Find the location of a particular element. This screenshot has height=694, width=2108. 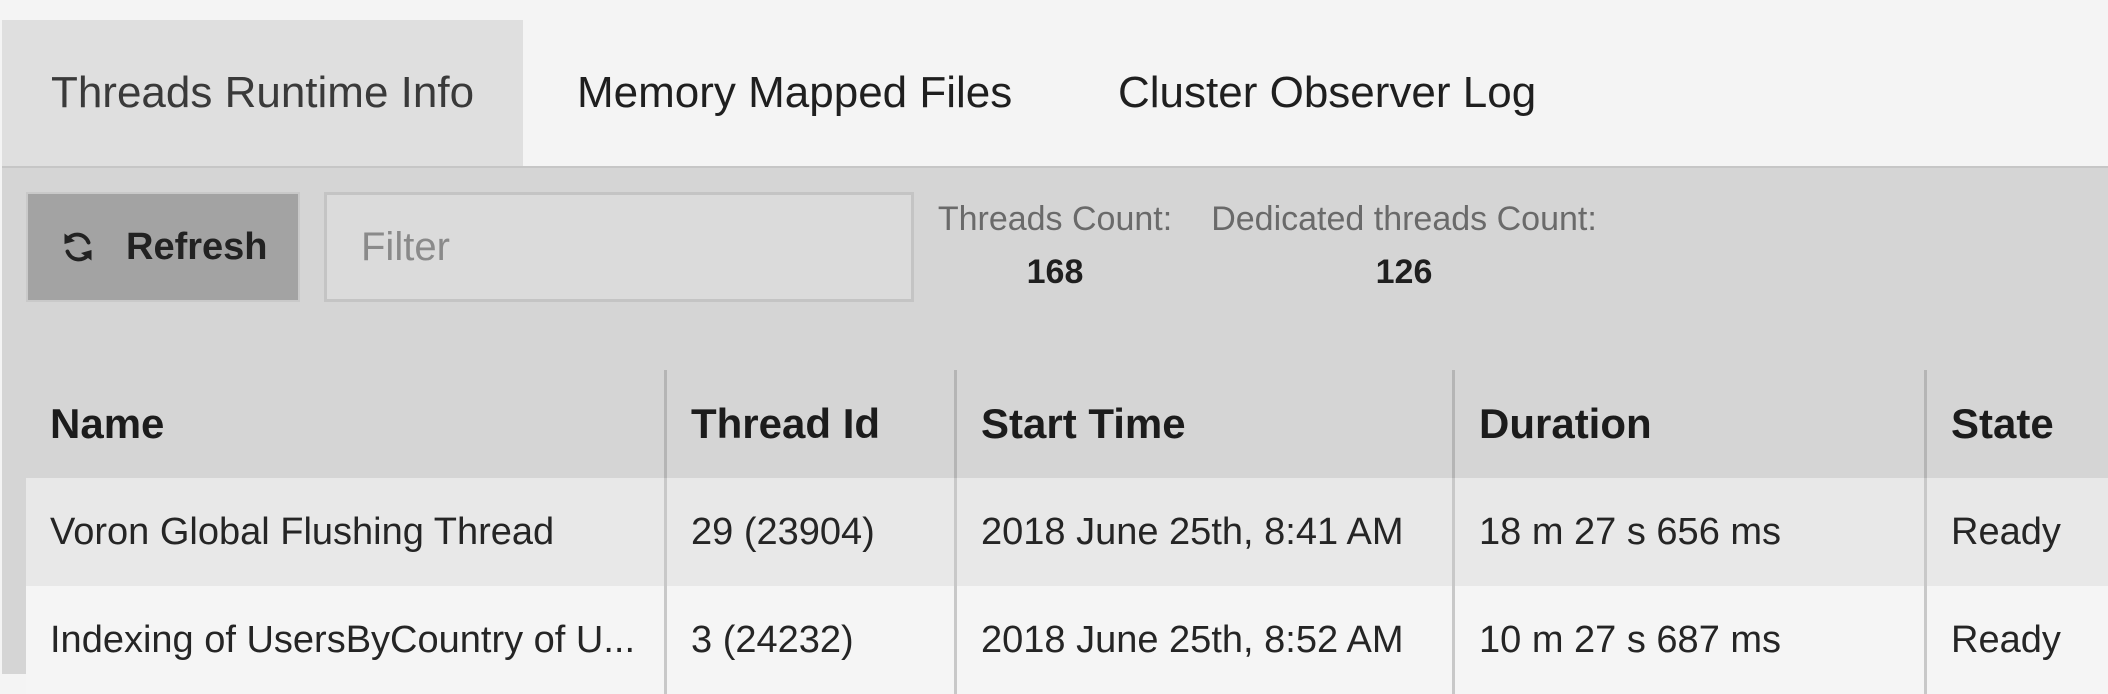

dedicated-threads-count-stat: Dedicated threads Count: 126 is located at coordinates (1404, 246).